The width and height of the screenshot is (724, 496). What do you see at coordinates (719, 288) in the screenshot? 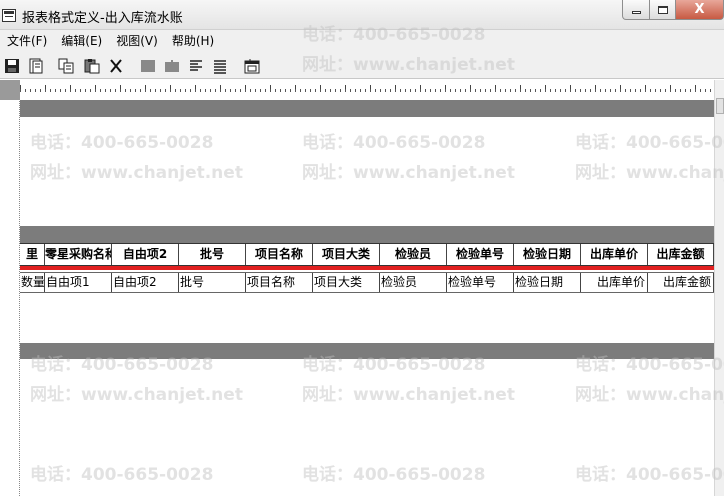
I see `vertical-scrollbar` at bounding box center [719, 288].